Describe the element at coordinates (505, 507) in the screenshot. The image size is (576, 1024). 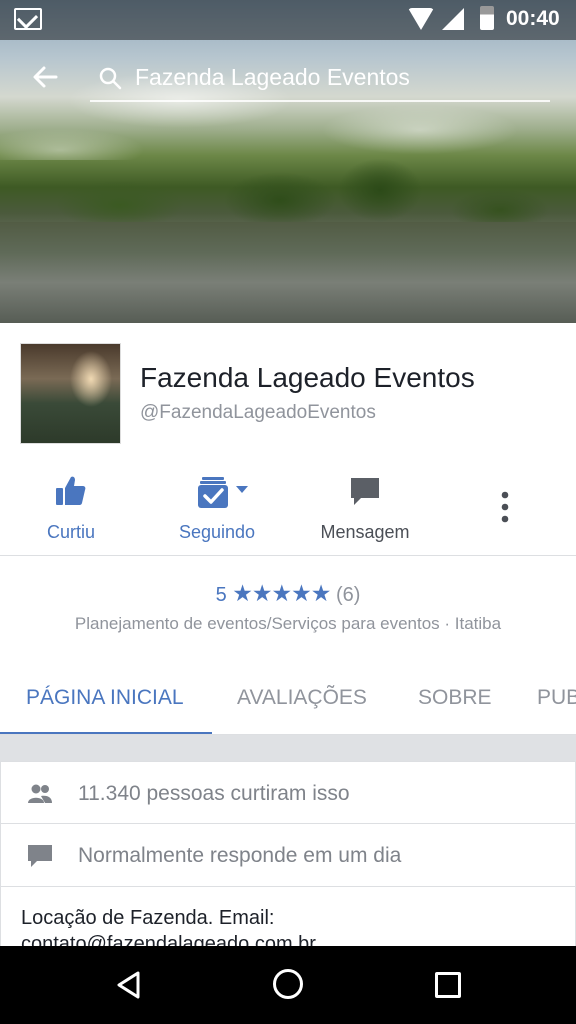
I see `more-vertical-icon` at that location.